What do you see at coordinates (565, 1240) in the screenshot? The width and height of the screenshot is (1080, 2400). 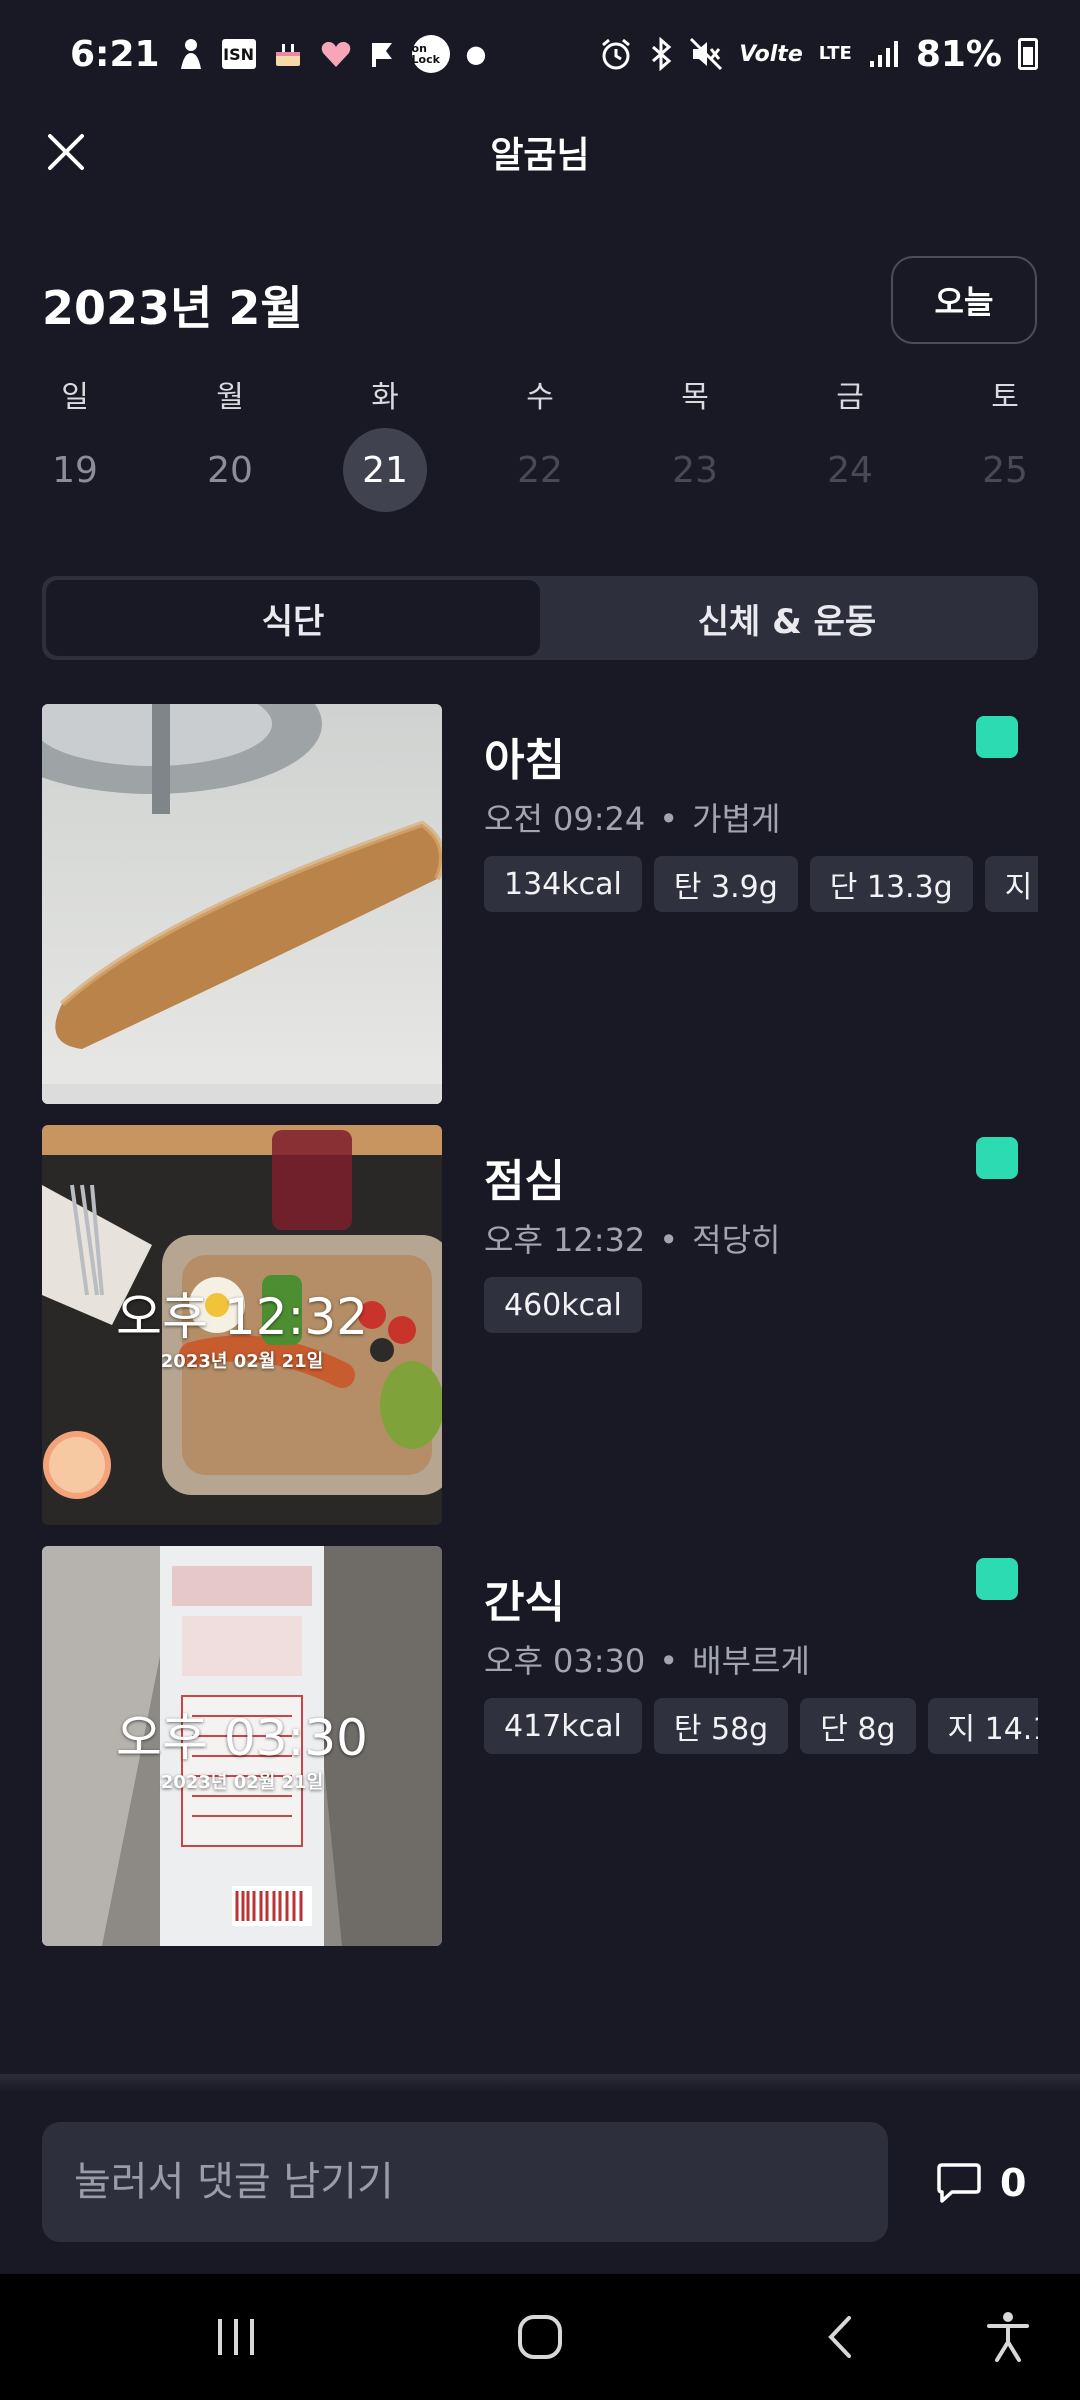 I see `meal-time: 오후 12:32` at bounding box center [565, 1240].